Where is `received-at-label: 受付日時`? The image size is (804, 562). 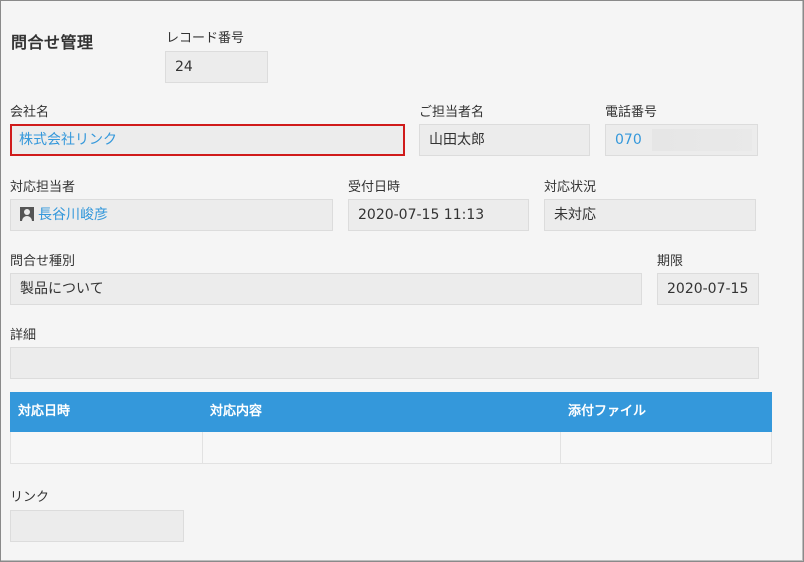 received-at-label: 受付日時 is located at coordinates (374, 187).